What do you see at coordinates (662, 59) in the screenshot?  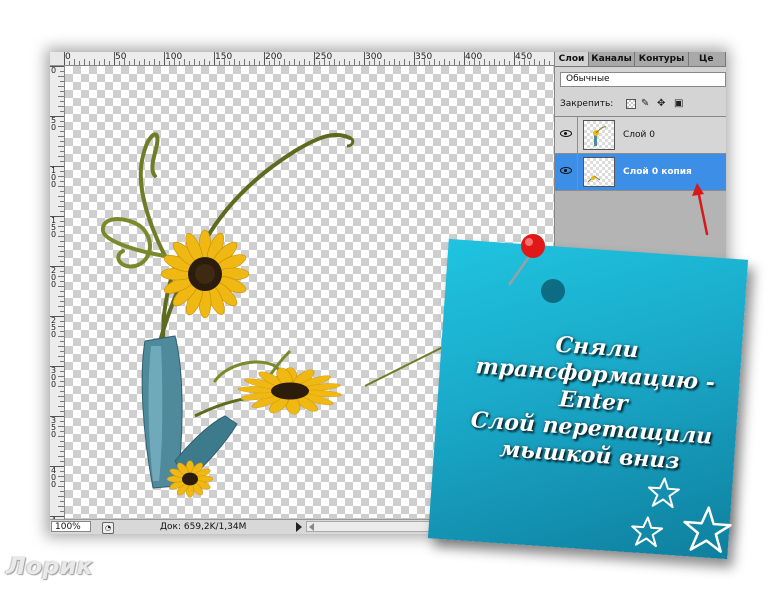 I see `tab-paths: Контуры` at bounding box center [662, 59].